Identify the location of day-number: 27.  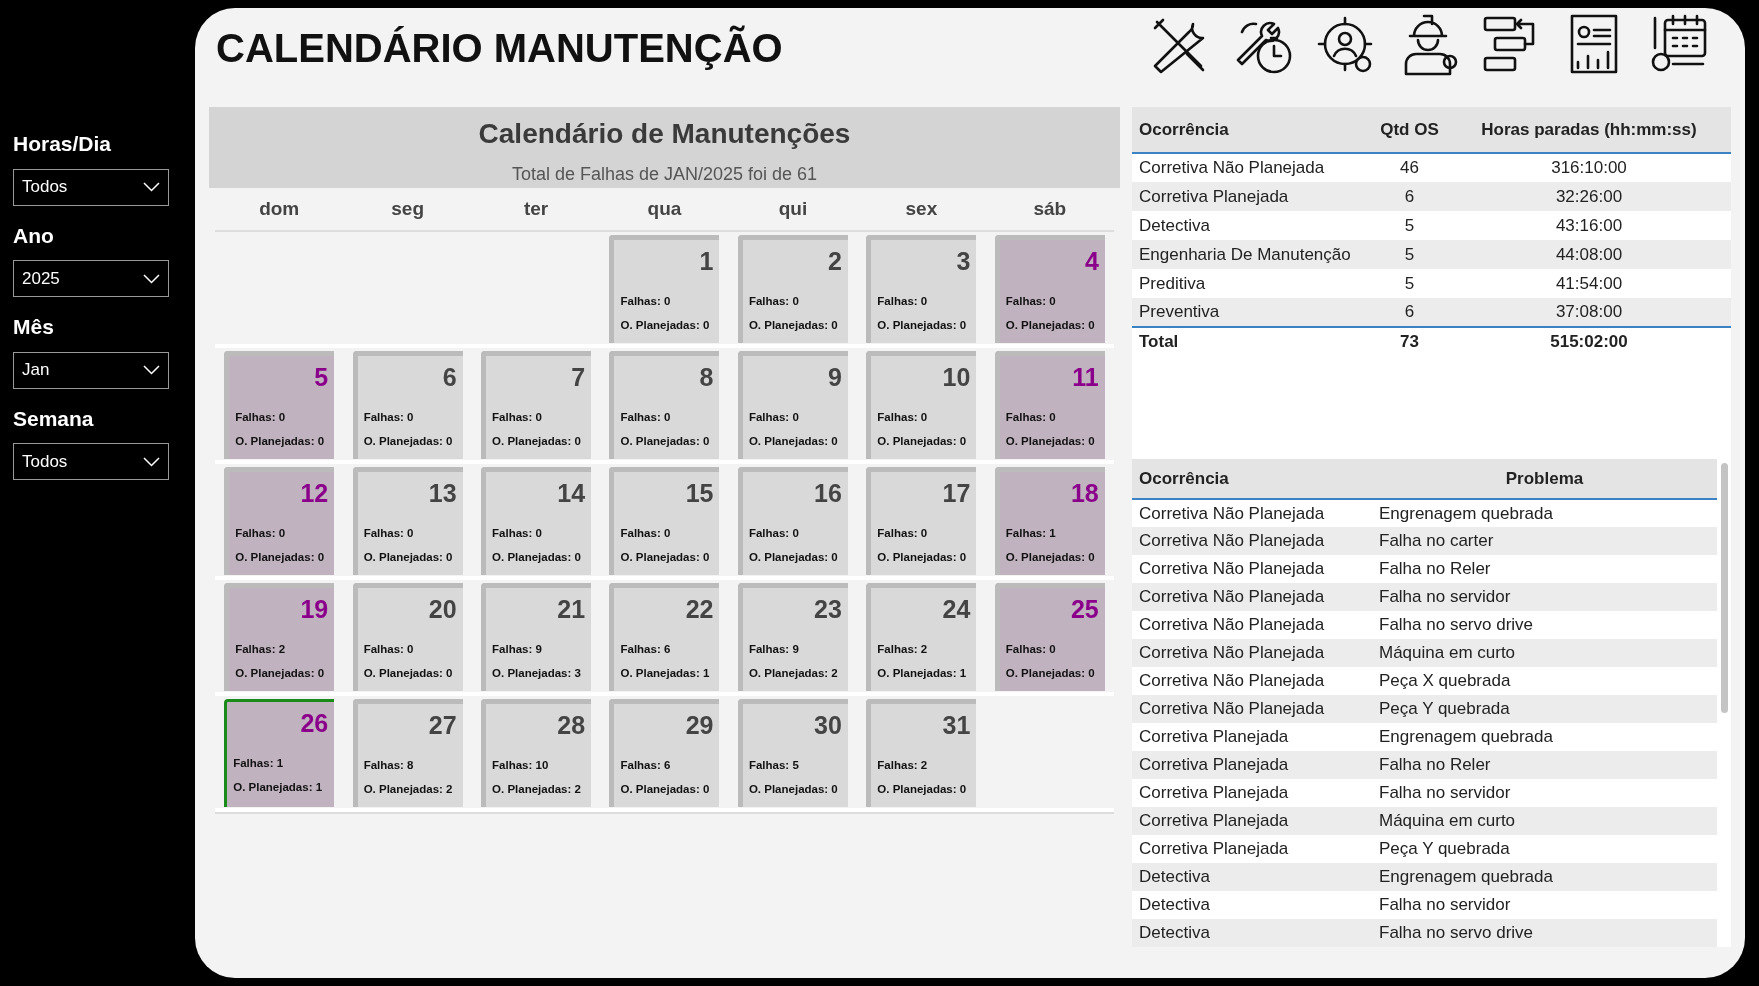
(442, 725).